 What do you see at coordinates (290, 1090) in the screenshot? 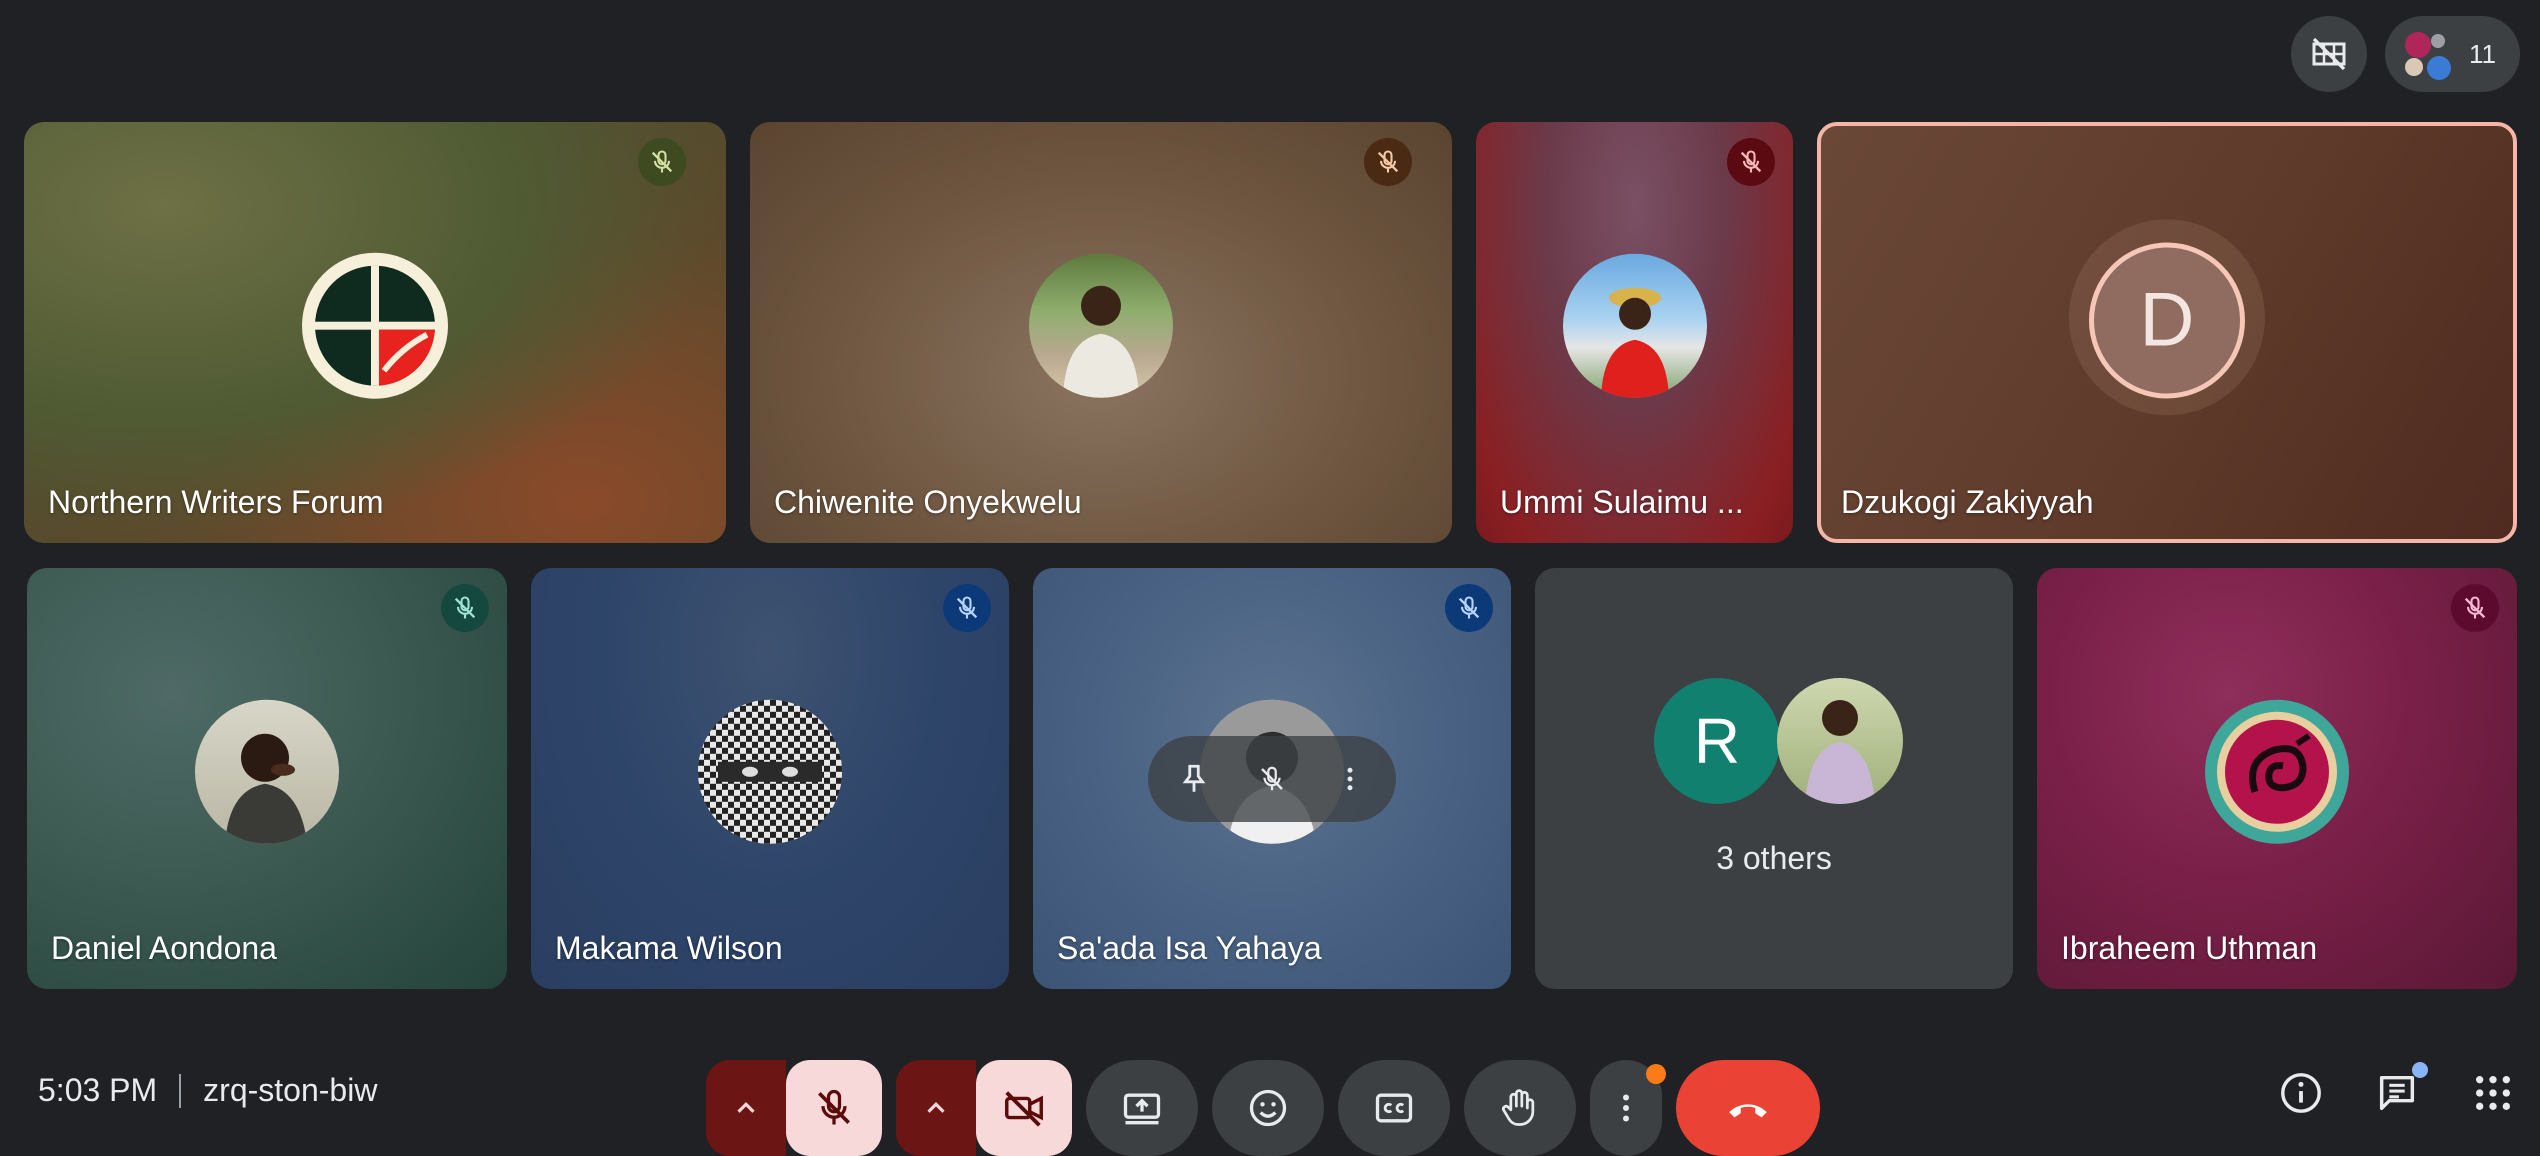
I see `meeting-code: zrq-ston-biw` at bounding box center [290, 1090].